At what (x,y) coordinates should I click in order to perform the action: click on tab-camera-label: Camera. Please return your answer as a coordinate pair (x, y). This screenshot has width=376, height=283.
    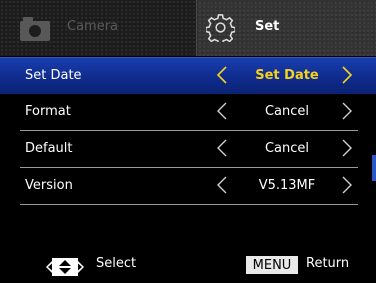
    Looking at the image, I should click on (93, 26).